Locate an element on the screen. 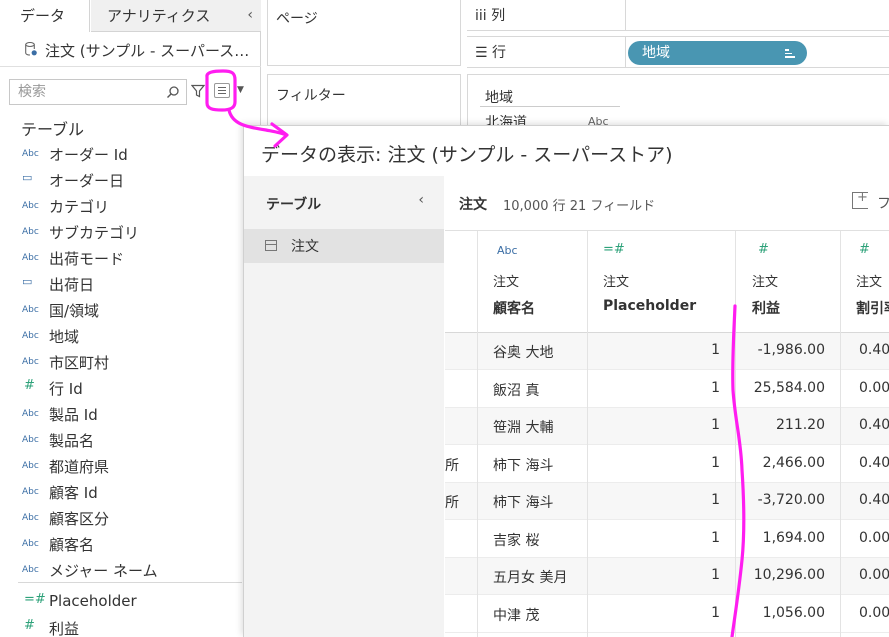 The height and width of the screenshot is (637, 889). grid-title: 注文 is located at coordinates (473, 205).